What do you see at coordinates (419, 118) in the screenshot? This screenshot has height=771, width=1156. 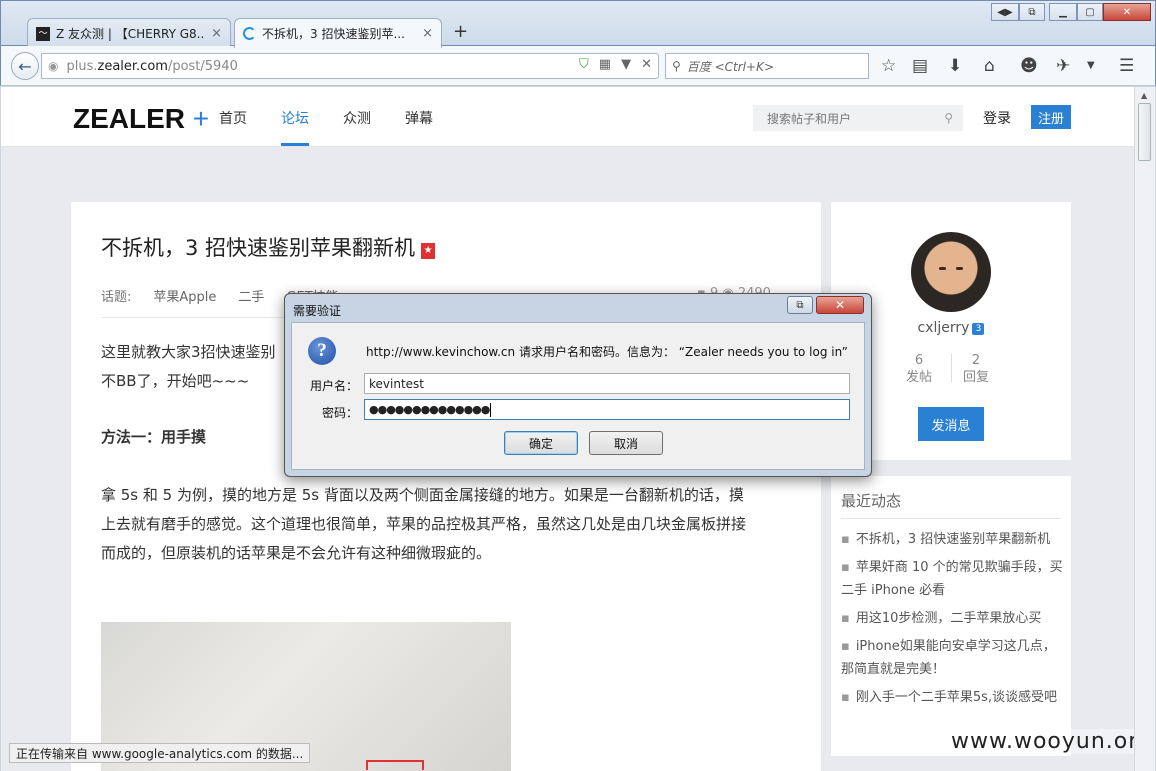 I see `nav-danmaku: 弹幕` at bounding box center [419, 118].